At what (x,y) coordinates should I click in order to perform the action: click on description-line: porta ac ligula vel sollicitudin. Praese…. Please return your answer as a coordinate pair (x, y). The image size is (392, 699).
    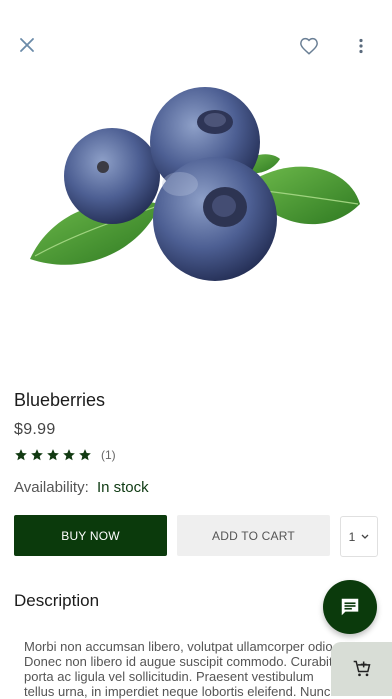
    Looking at the image, I should click on (169, 676).